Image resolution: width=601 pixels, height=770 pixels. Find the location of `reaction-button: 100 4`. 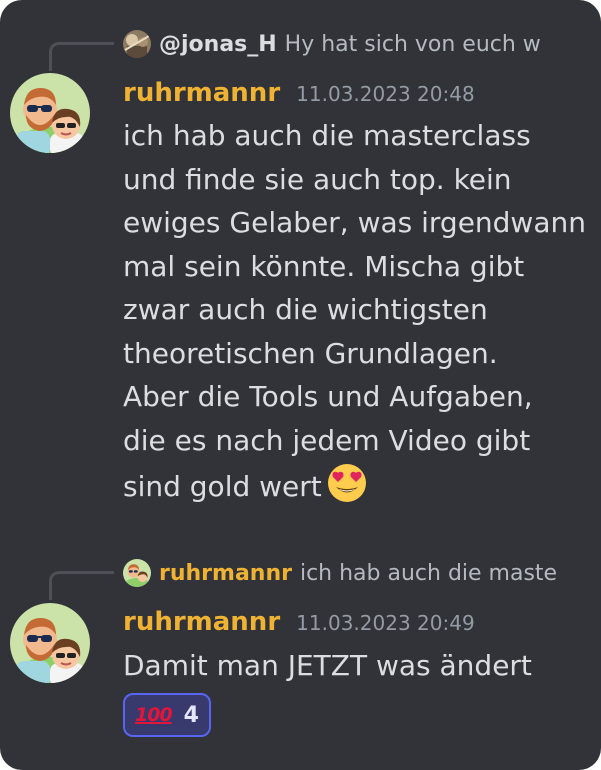

reaction-button: 100 4 is located at coordinates (167, 715).